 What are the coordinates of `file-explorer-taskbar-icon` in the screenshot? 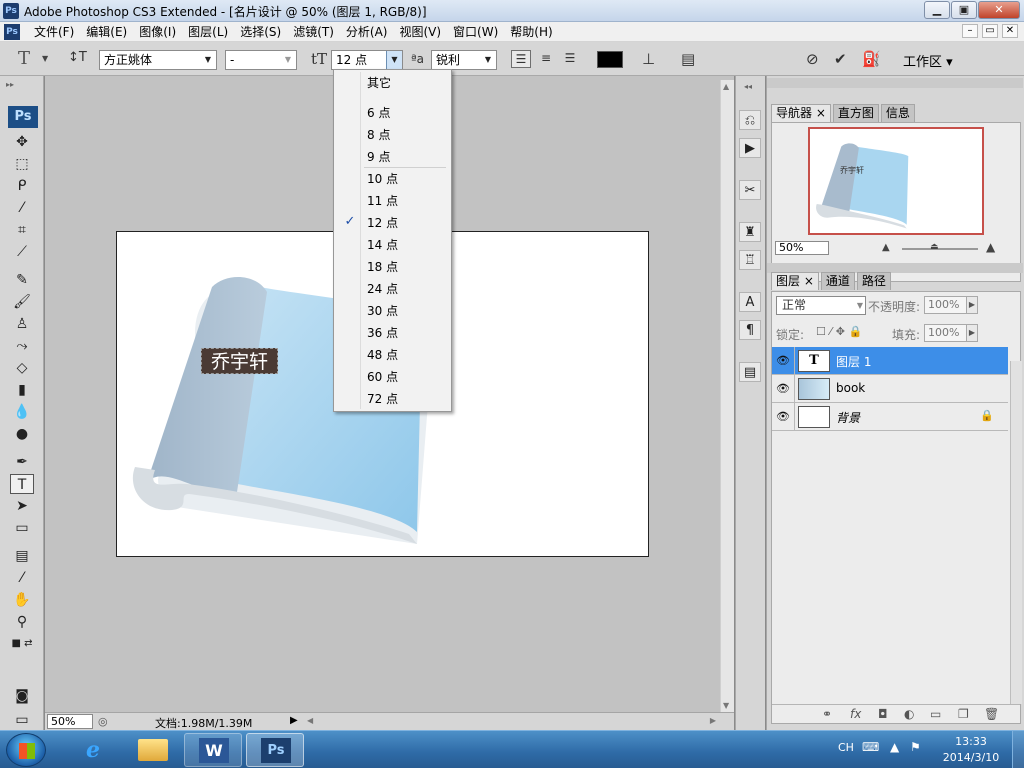 It's located at (153, 750).